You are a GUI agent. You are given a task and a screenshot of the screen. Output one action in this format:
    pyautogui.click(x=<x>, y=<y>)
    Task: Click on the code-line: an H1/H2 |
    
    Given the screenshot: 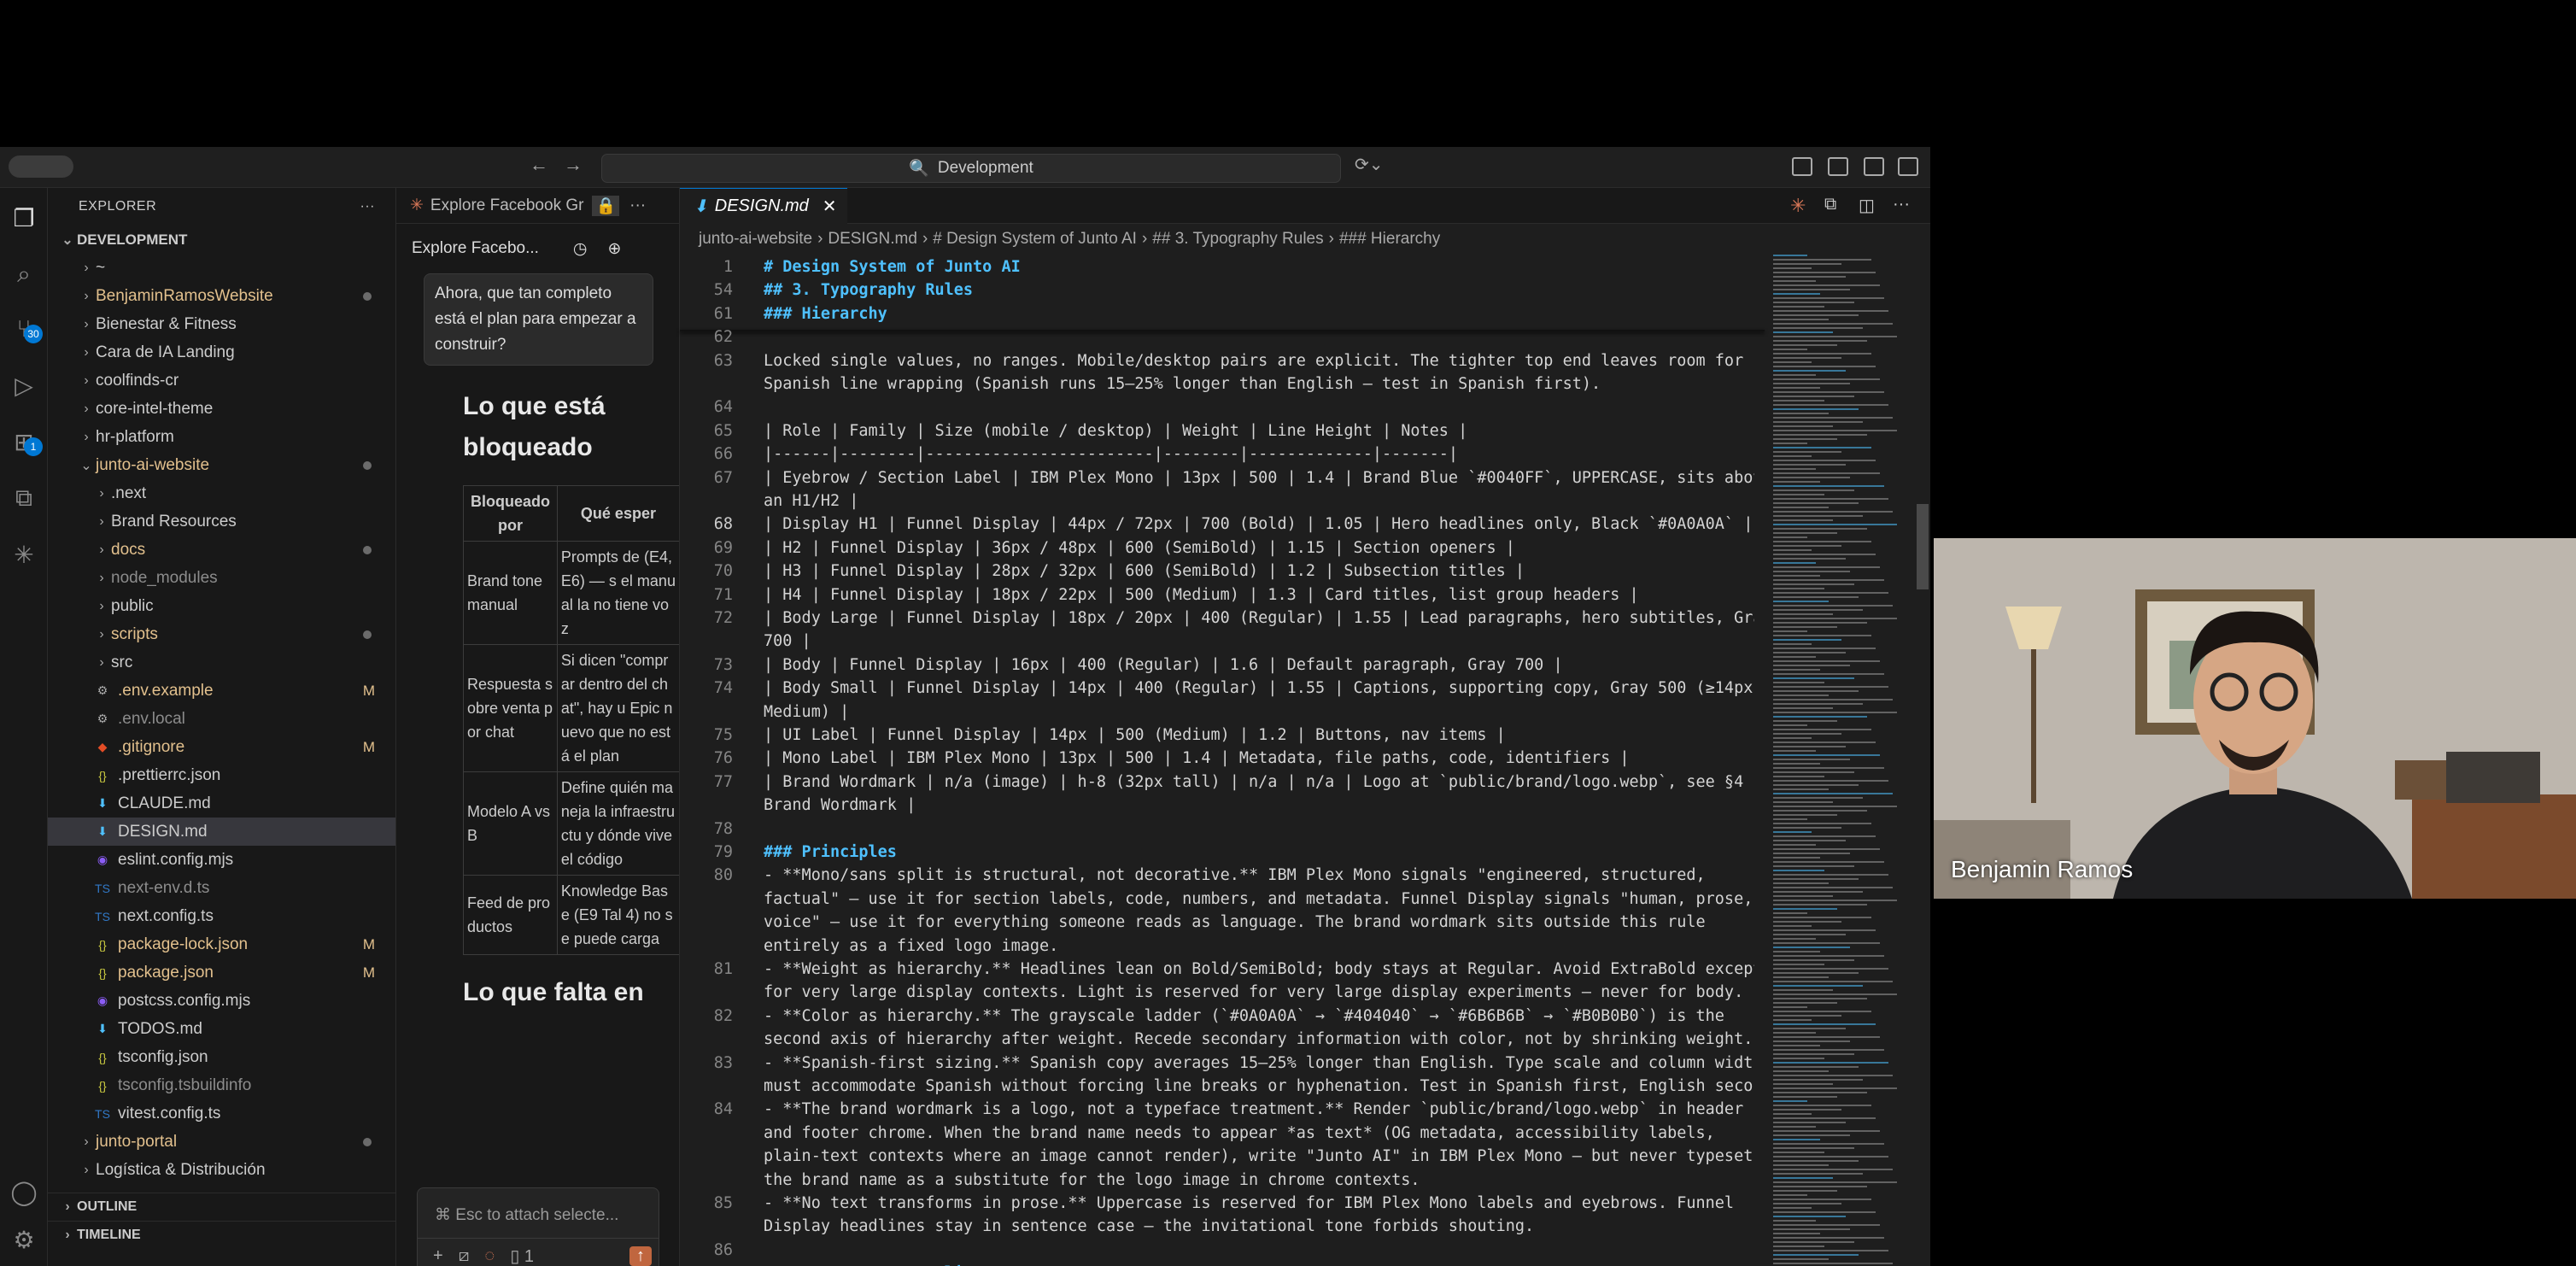 What is the action you would take?
    pyautogui.click(x=1259, y=501)
    